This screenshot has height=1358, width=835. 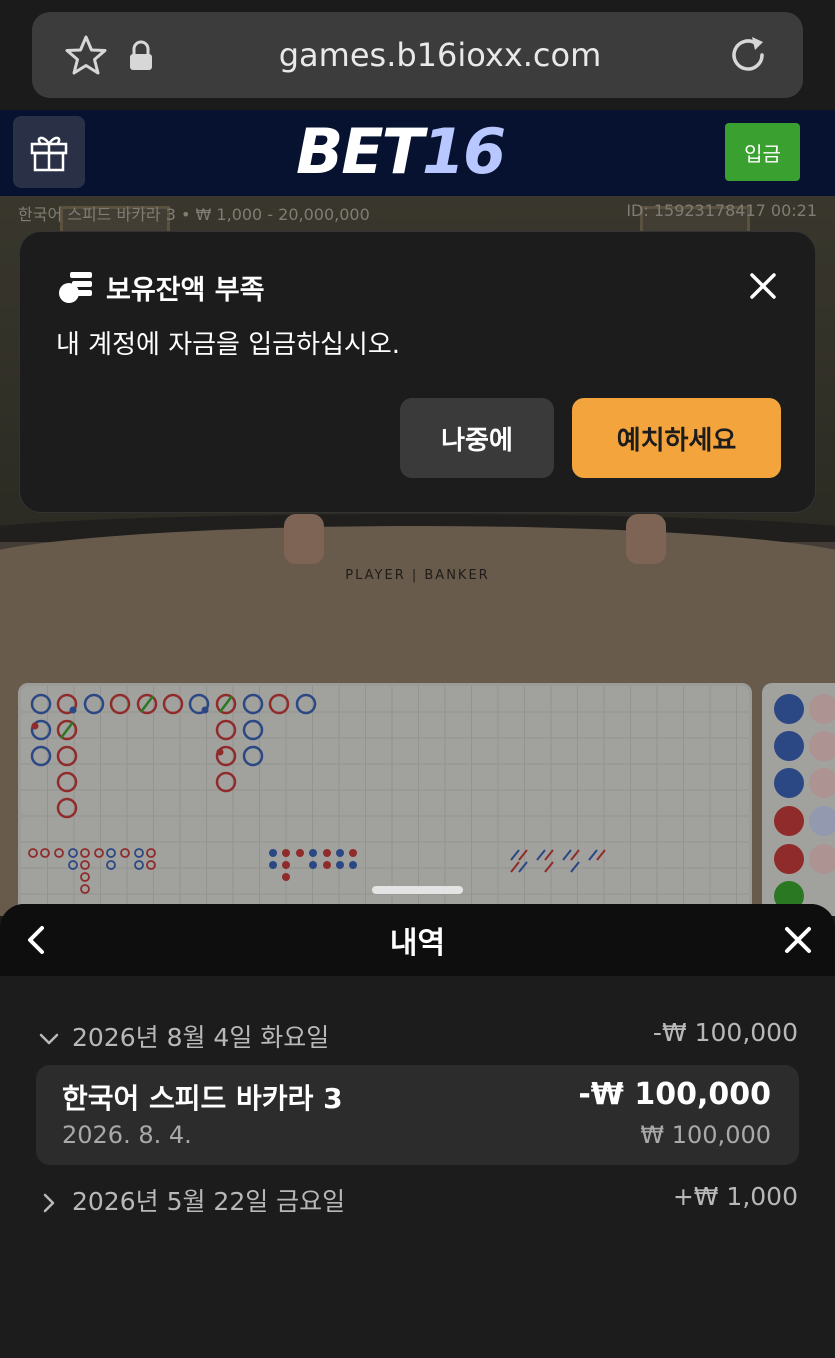 What do you see at coordinates (463, 151) in the screenshot?
I see `brand-logo-number: 16` at bounding box center [463, 151].